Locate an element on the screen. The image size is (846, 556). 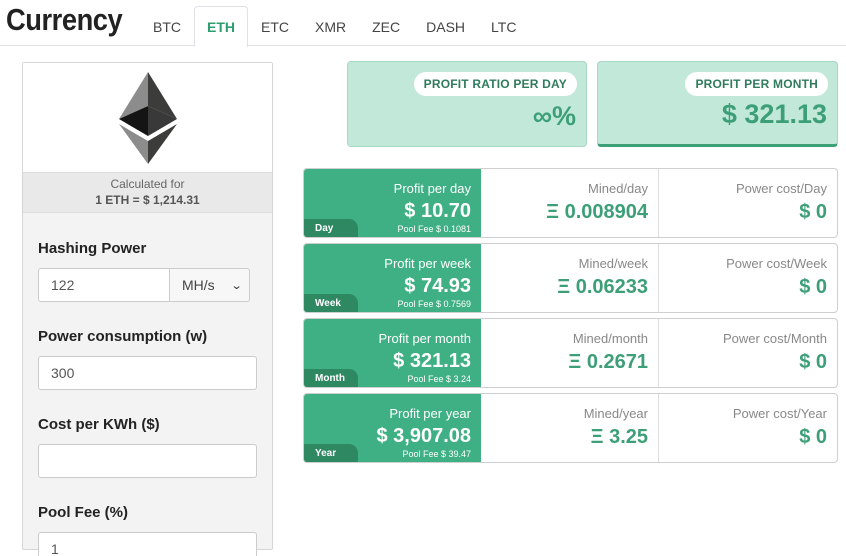
mined-cell: Mined/month Ξ 0.2671 is located at coordinates (570, 353).